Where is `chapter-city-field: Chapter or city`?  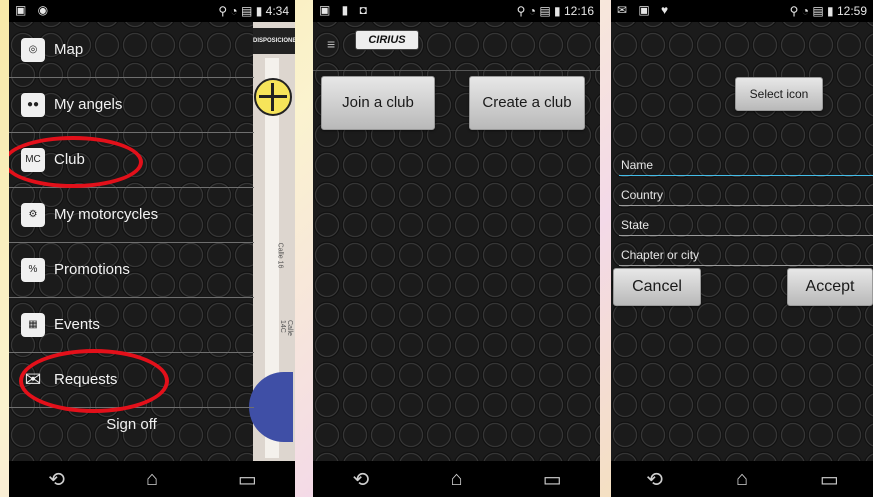
chapter-city-field: Chapter or city is located at coordinates (746, 254).